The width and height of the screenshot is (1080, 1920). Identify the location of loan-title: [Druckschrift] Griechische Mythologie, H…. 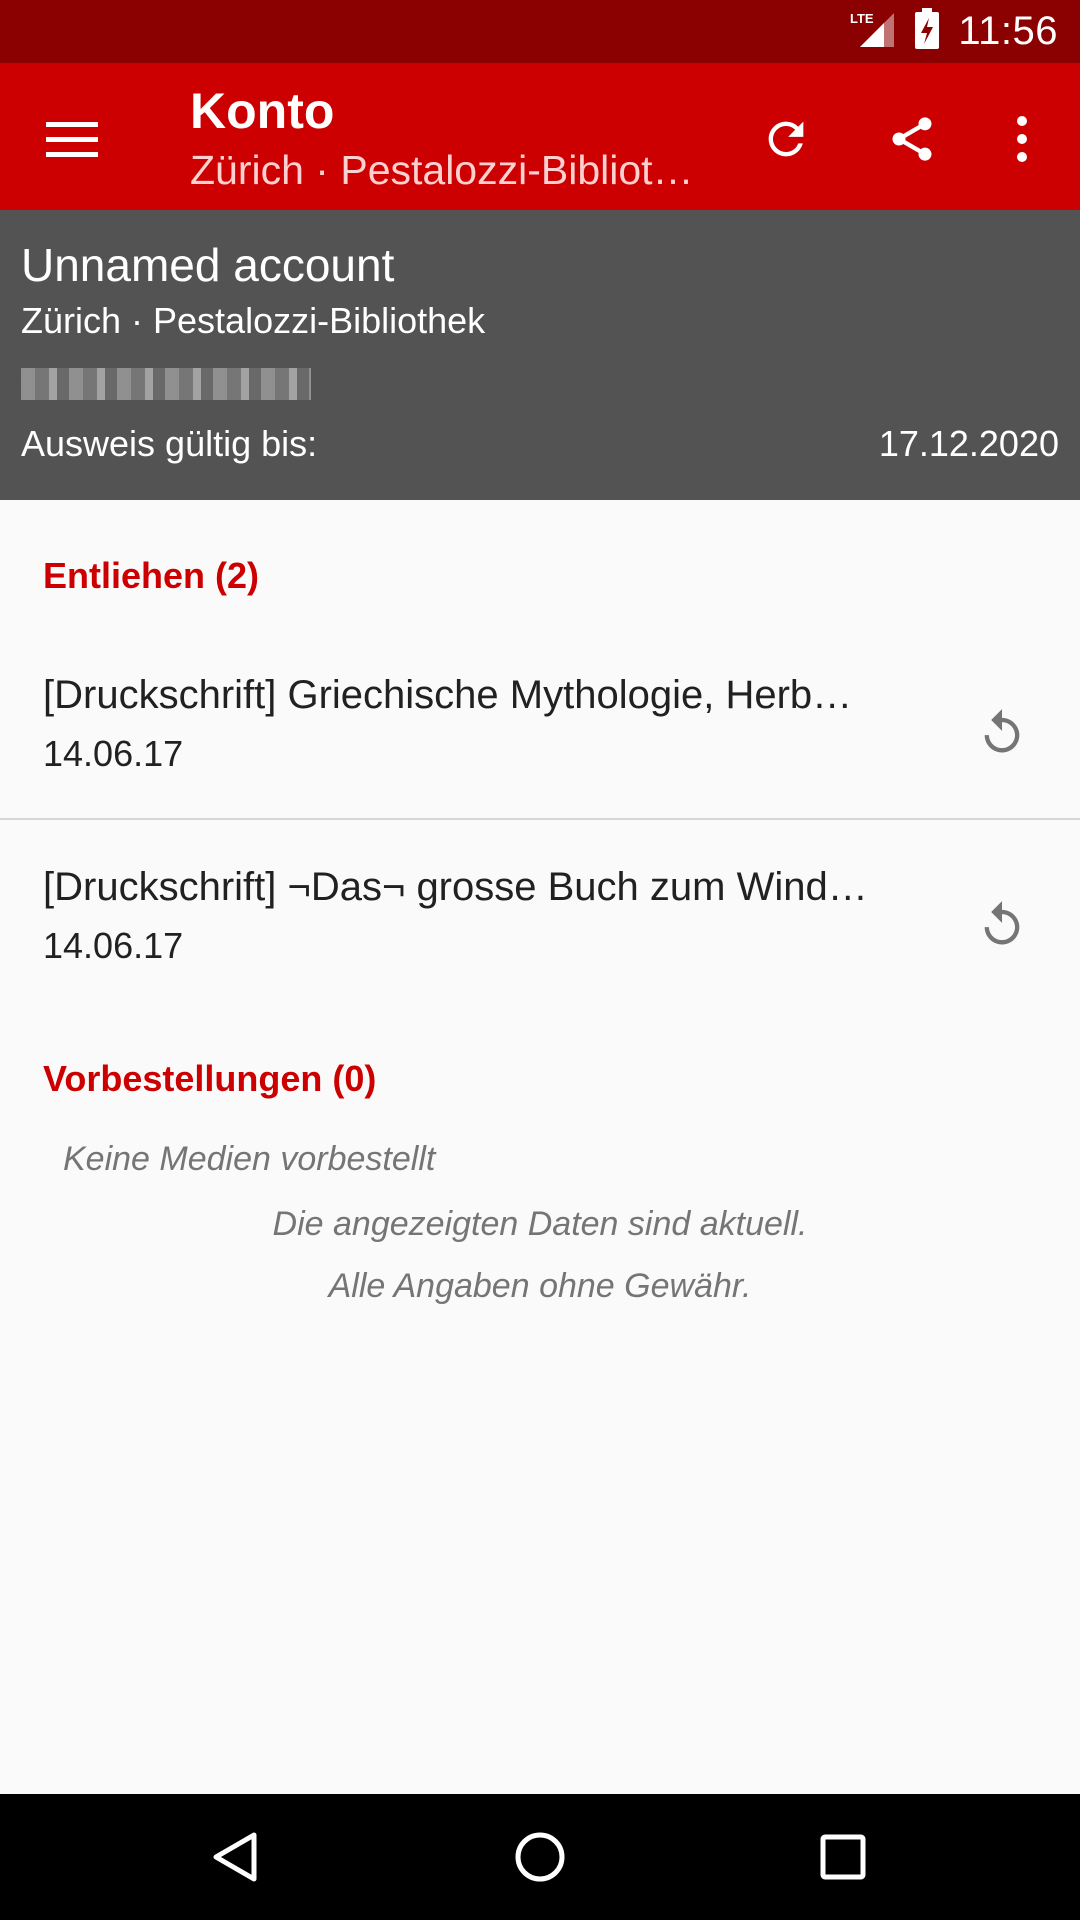
(448, 695).